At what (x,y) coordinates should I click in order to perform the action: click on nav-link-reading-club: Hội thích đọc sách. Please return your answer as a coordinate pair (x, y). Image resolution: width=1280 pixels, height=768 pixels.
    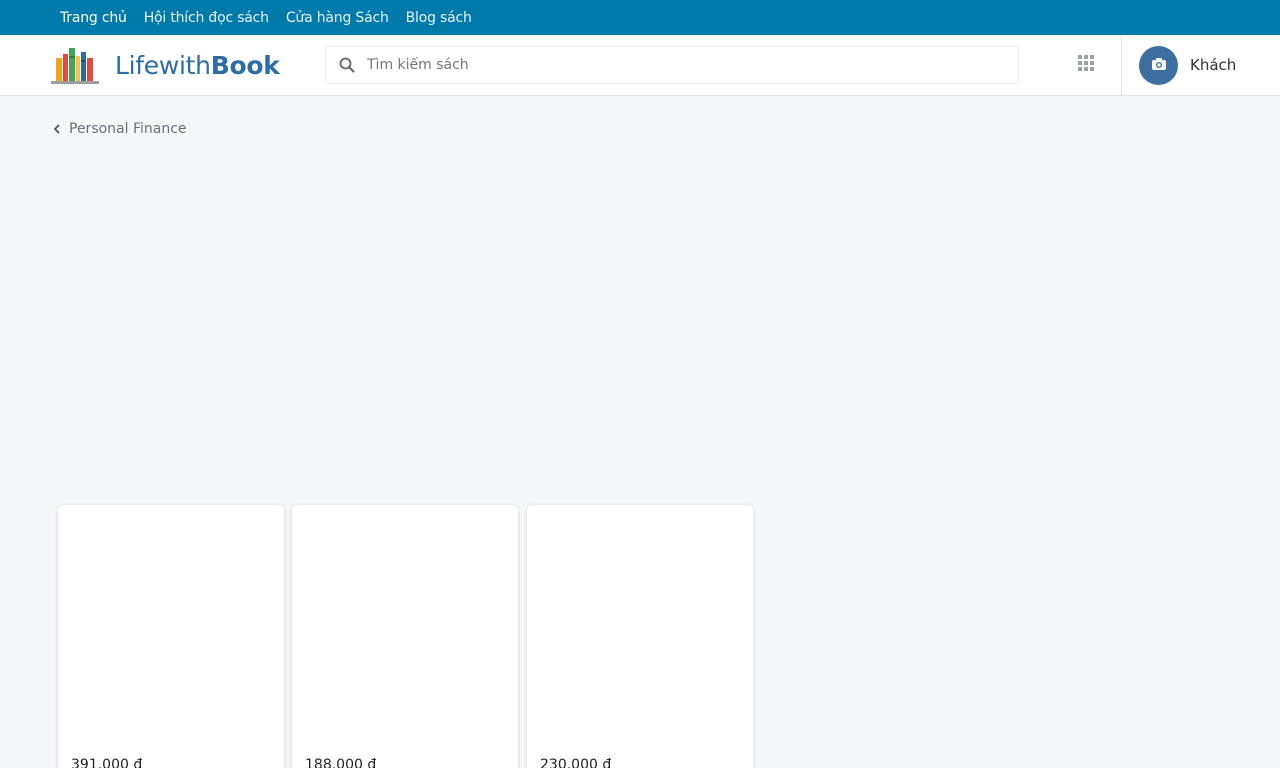
    Looking at the image, I should click on (206, 18).